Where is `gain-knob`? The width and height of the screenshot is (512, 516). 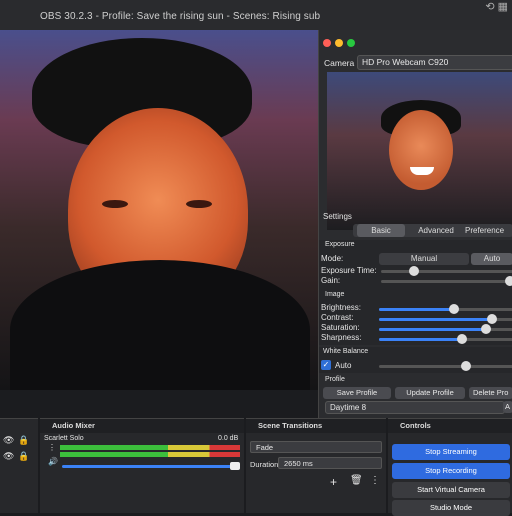
gain-knob is located at coordinates (508, 281).